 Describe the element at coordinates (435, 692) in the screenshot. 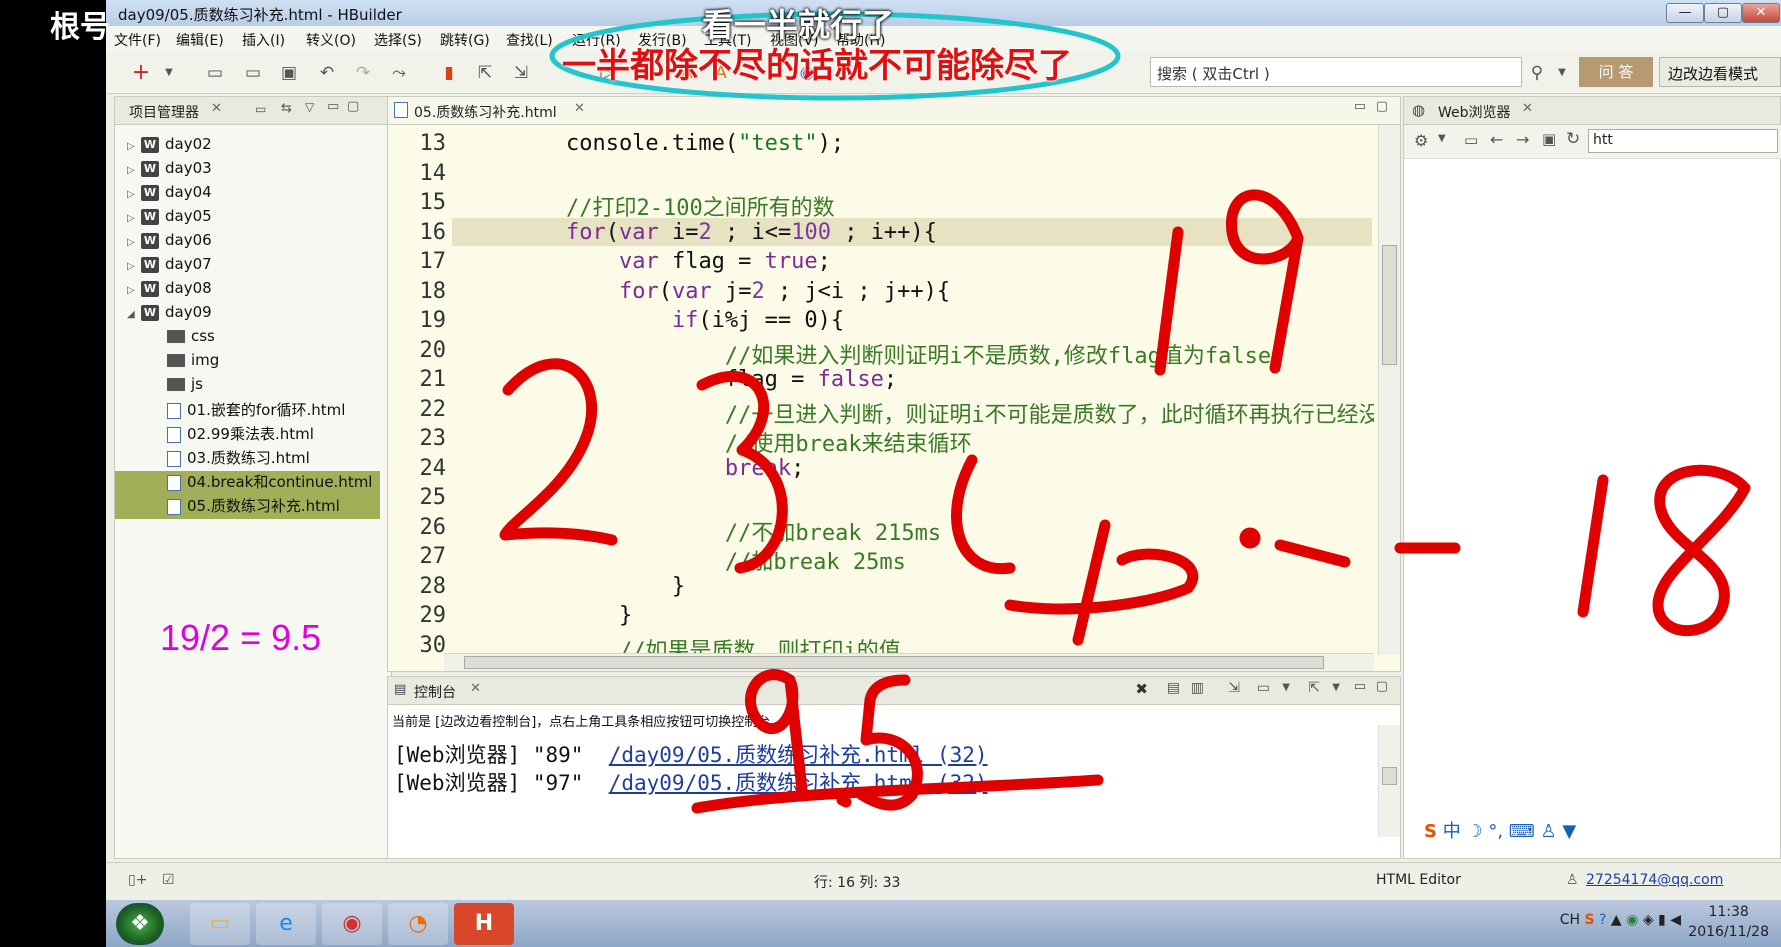

I see `tab-console: 控制台` at that location.